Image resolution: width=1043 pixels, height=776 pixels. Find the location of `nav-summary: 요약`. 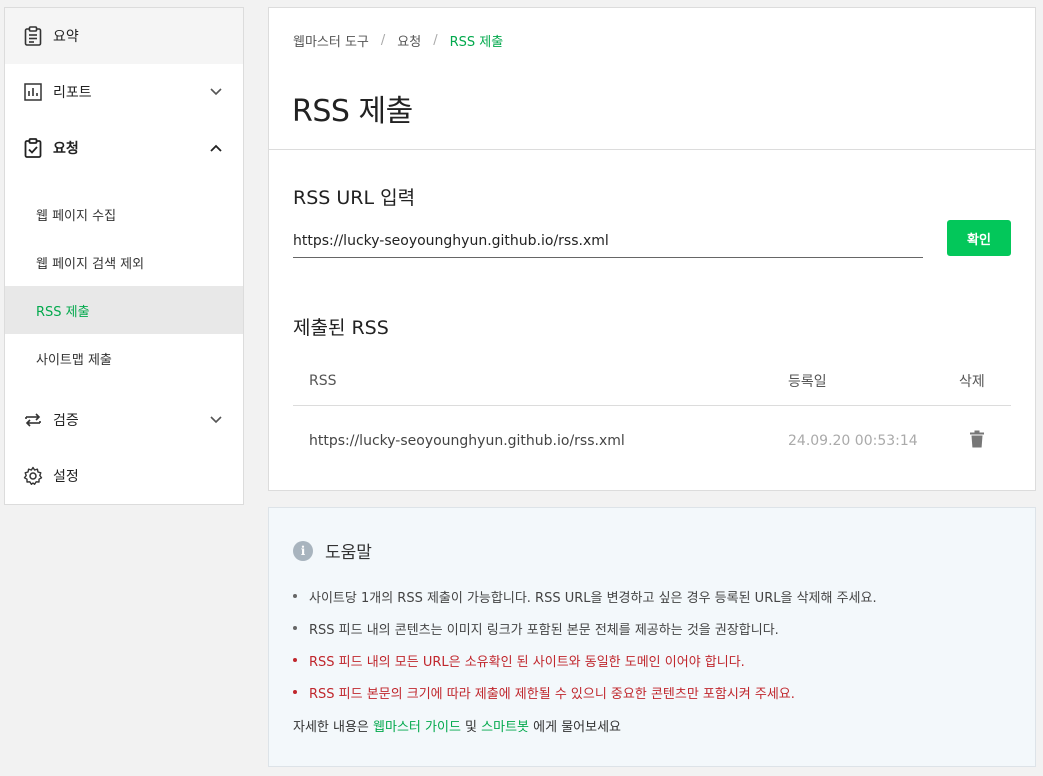

nav-summary: 요약 is located at coordinates (124, 36).